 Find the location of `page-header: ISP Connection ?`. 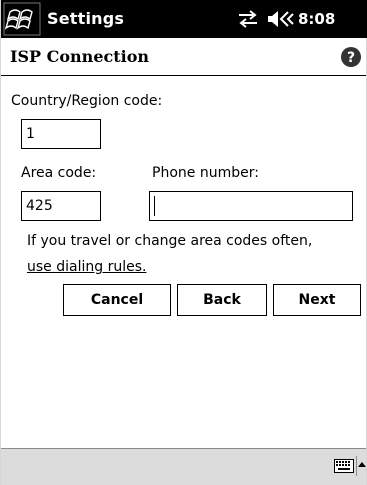

page-header: ISP Connection ? is located at coordinates (183, 57).